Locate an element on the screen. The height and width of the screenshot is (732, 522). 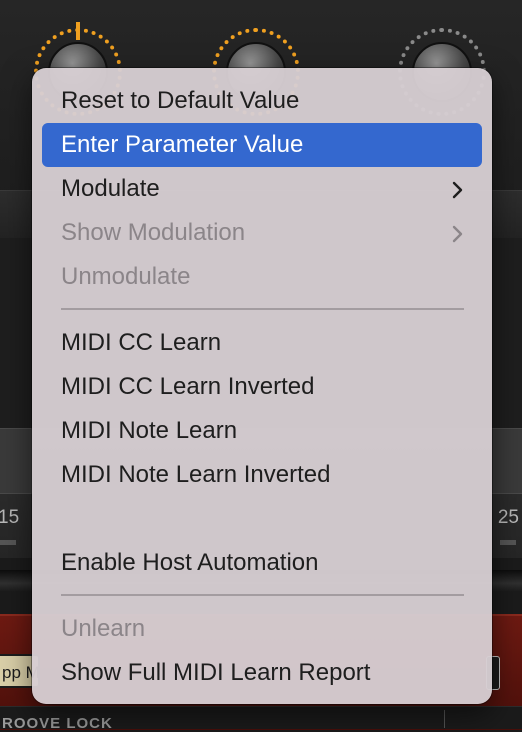
value-box-left is located at coordinates (16, 461).